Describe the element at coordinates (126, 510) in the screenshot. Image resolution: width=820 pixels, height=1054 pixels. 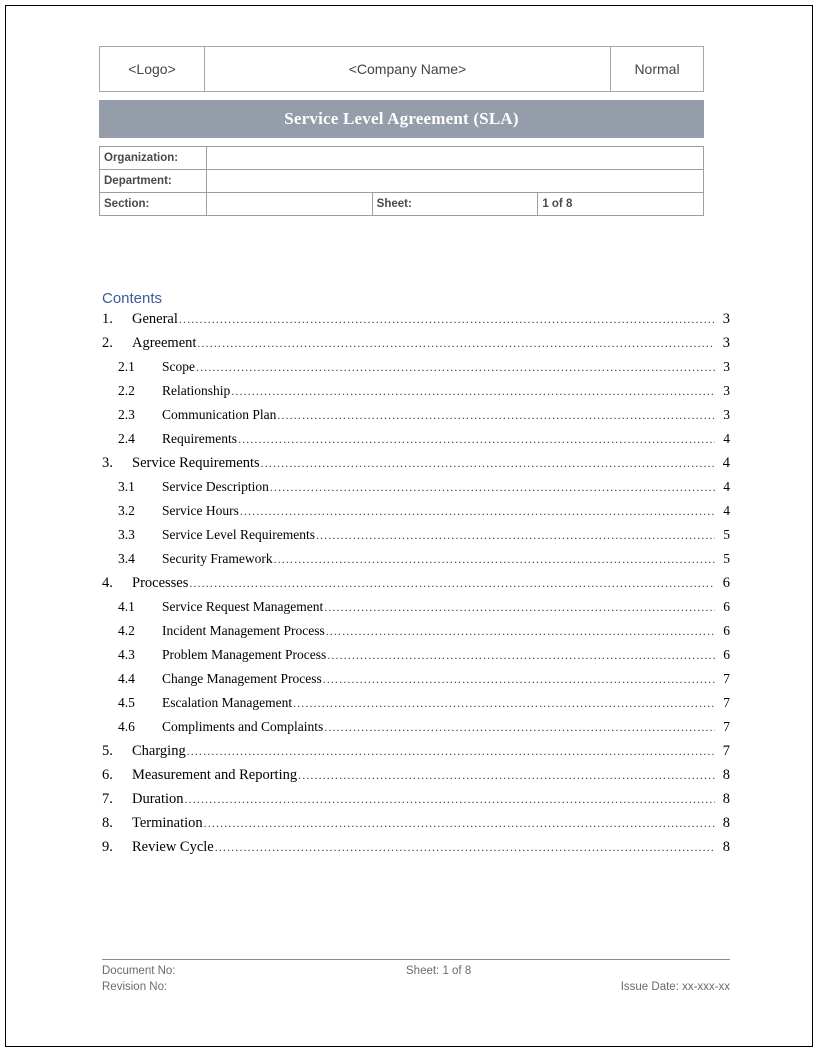
I see `toc-entry-number: 3.2` at that location.